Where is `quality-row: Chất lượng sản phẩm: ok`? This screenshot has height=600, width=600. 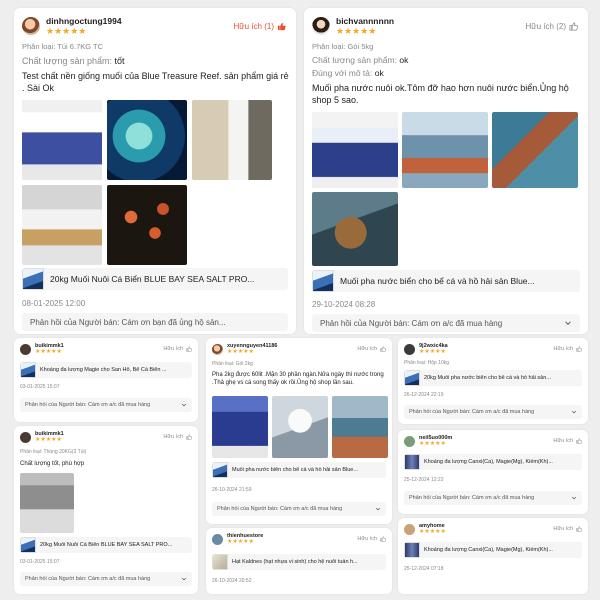
quality-row: Chất lượng sản phẩm: ok is located at coordinates (360, 60).